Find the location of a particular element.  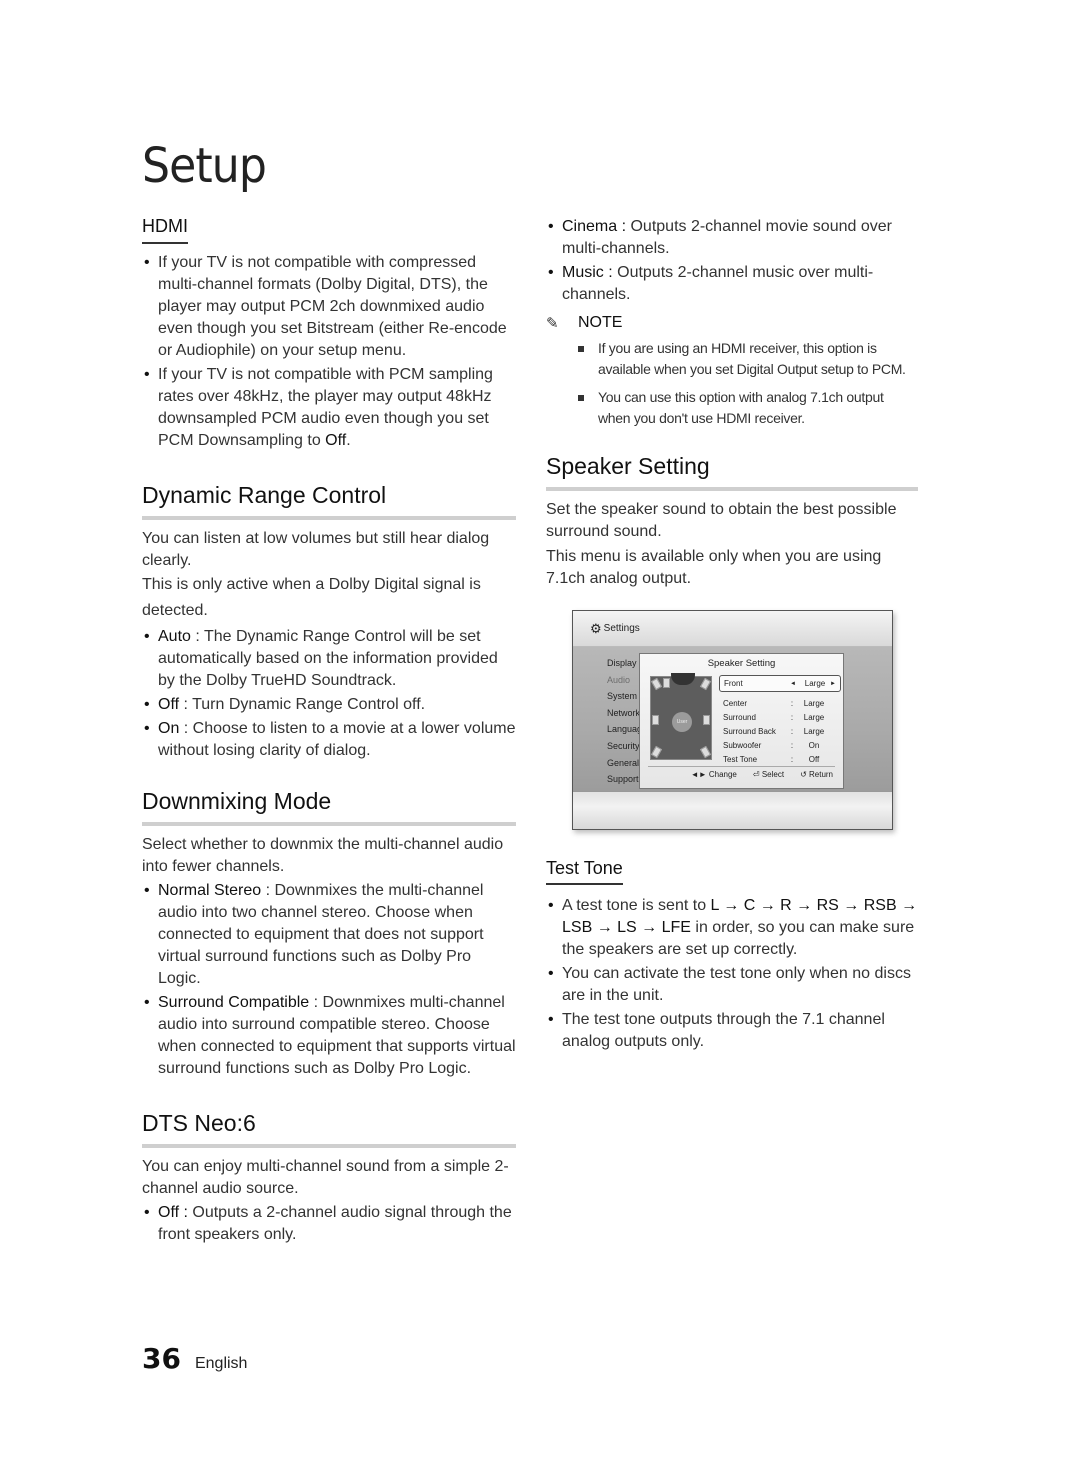

option-term: On is located at coordinates (169, 728).